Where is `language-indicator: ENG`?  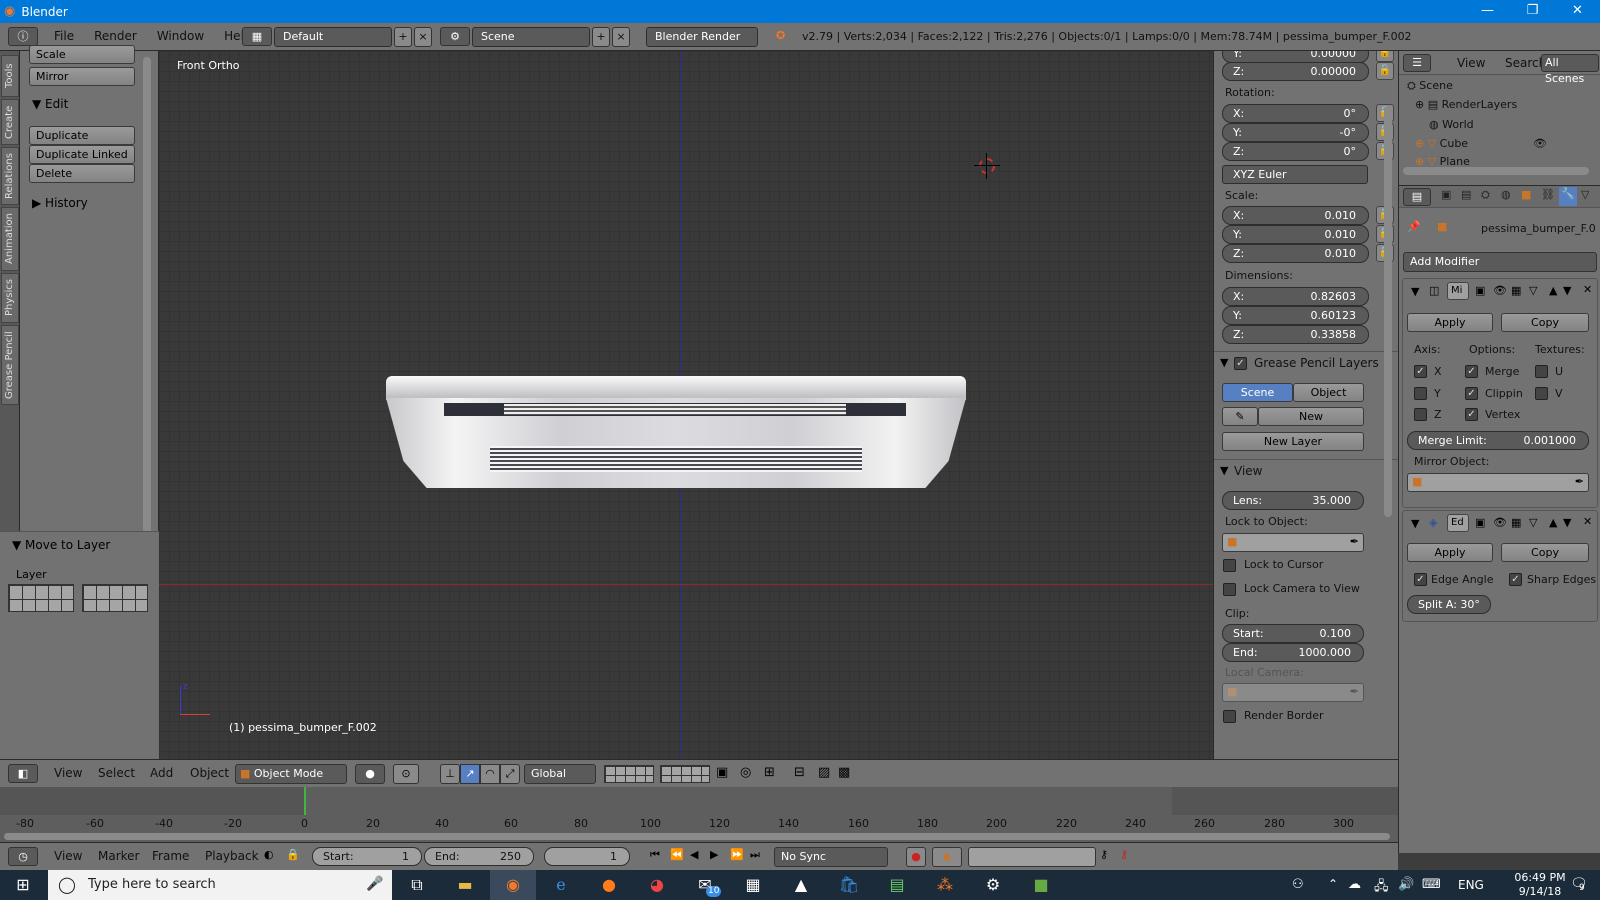 language-indicator: ENG is located at coordinates (1471, 885).